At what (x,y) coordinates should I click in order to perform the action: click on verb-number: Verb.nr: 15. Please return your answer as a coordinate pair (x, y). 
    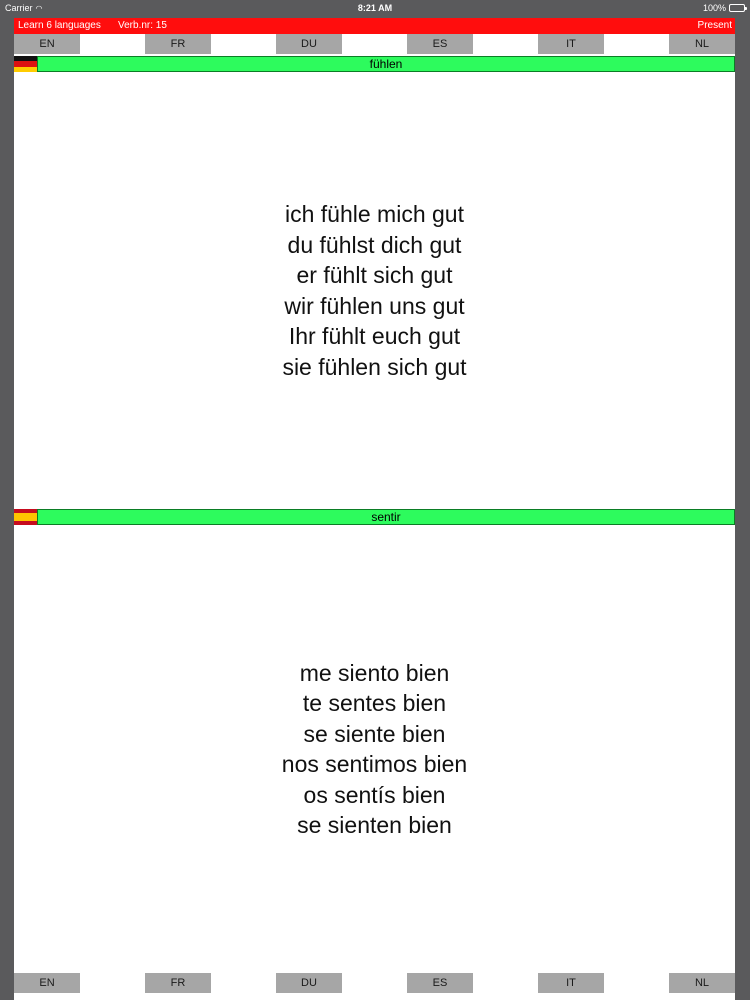
    Looking at the image, I should click on (142, 25).